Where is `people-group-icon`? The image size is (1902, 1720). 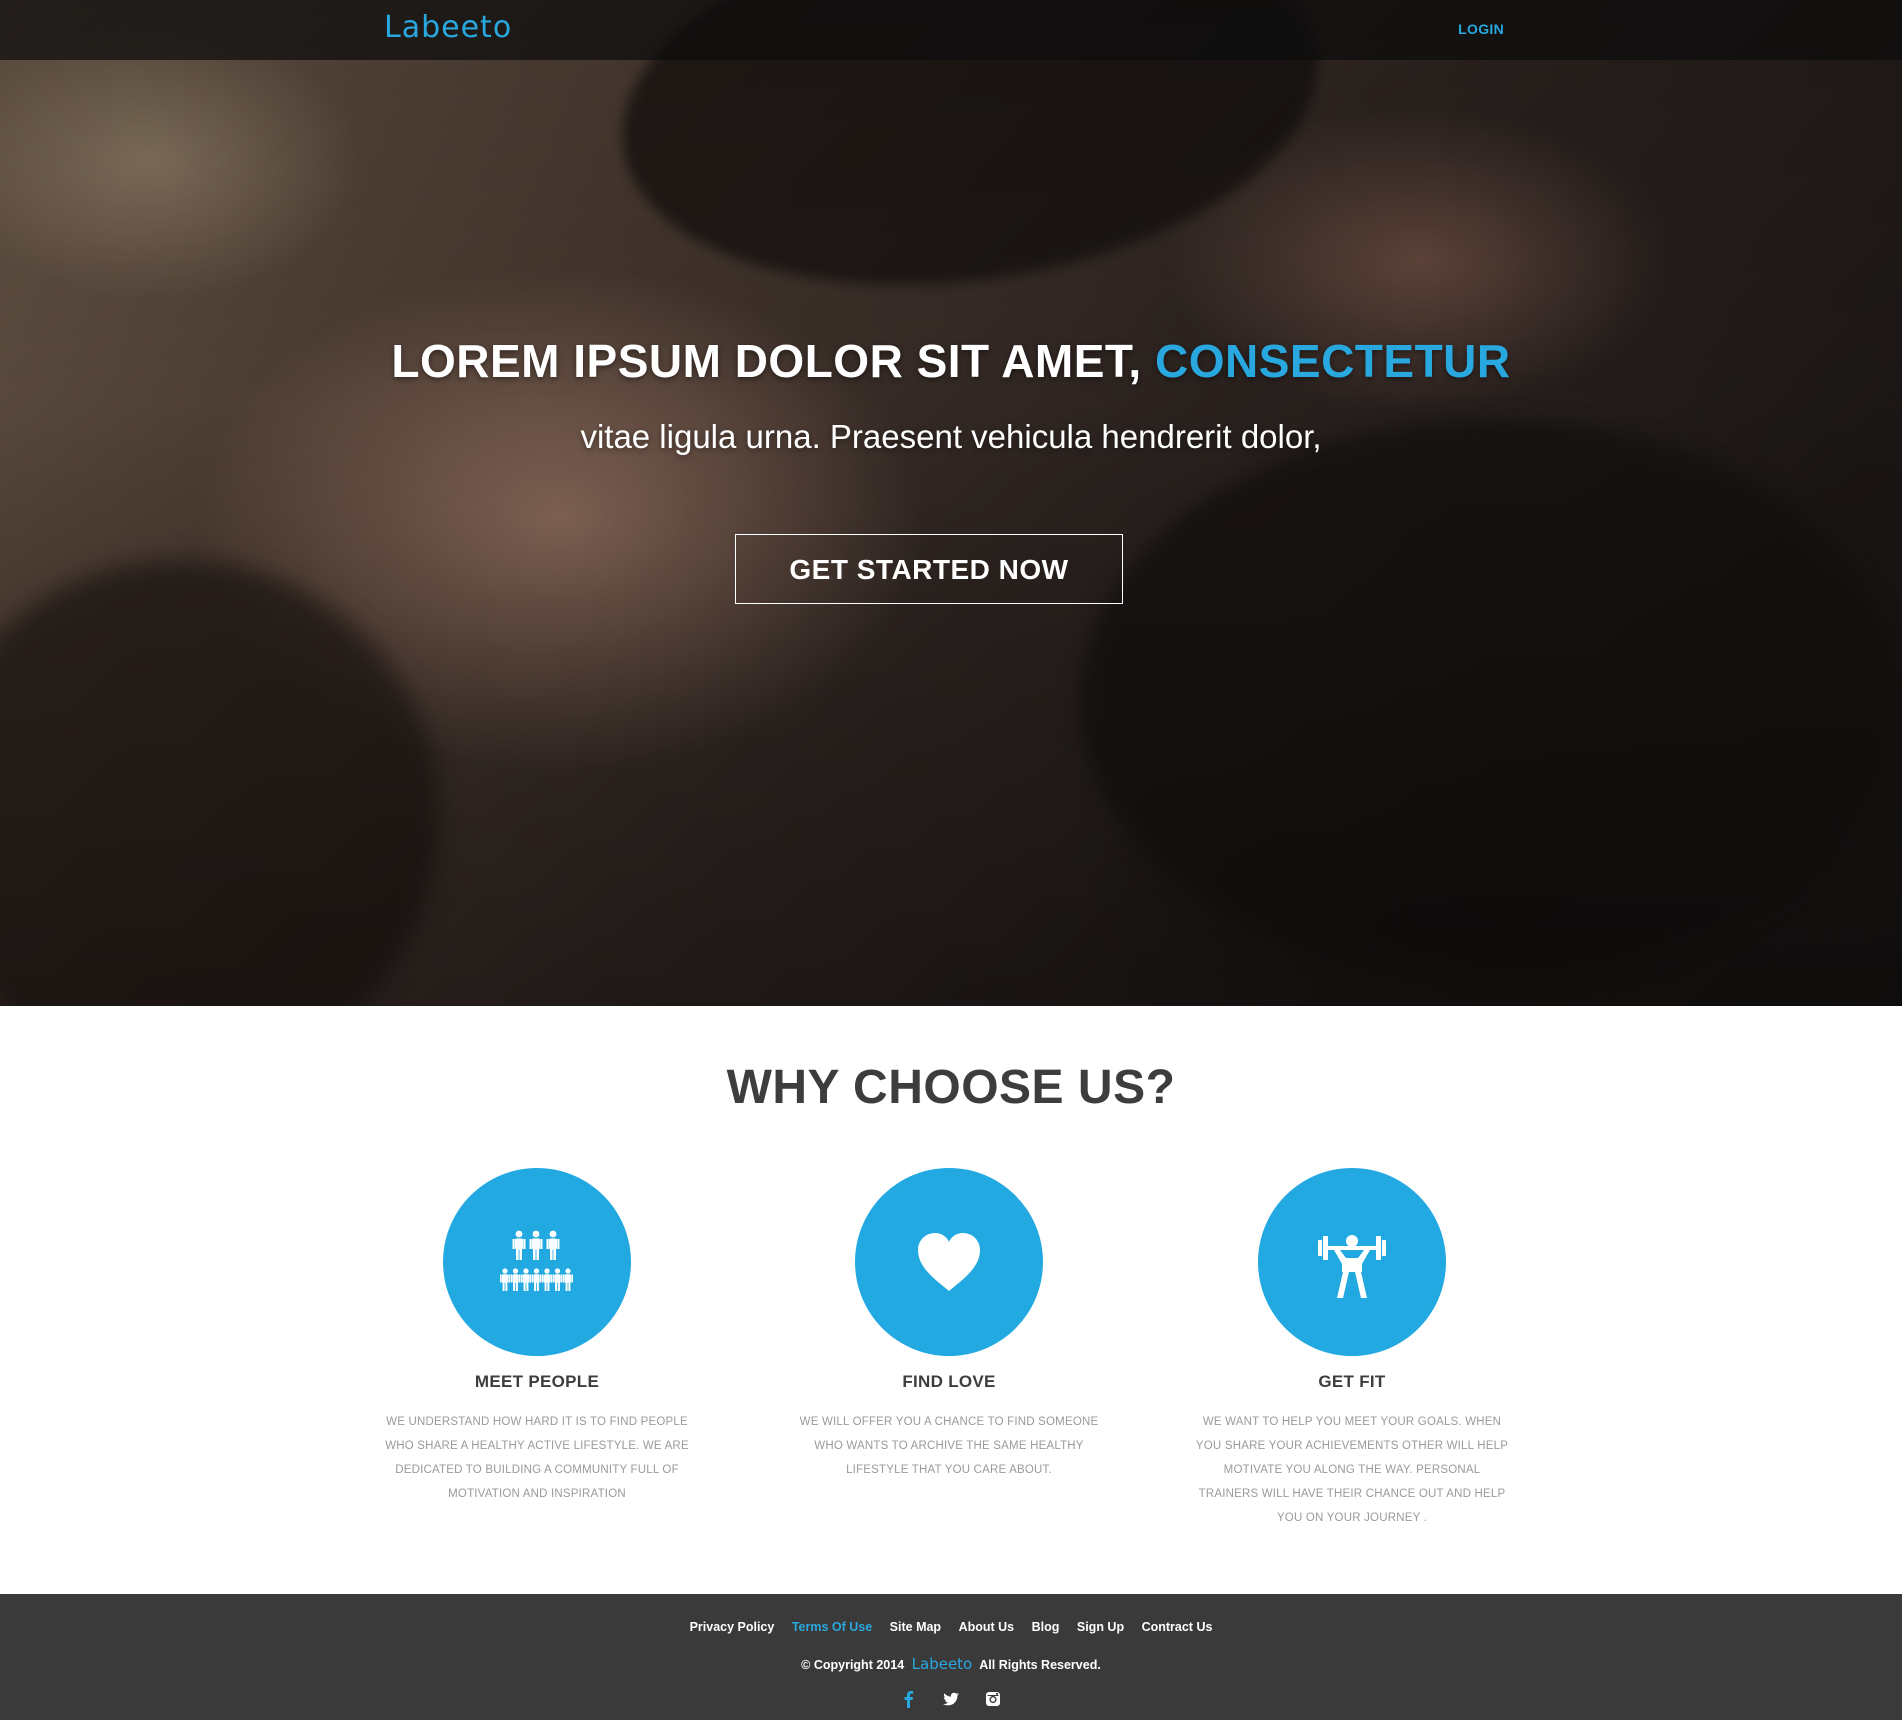
people-group-icon is located at coordinates (536, 1260).